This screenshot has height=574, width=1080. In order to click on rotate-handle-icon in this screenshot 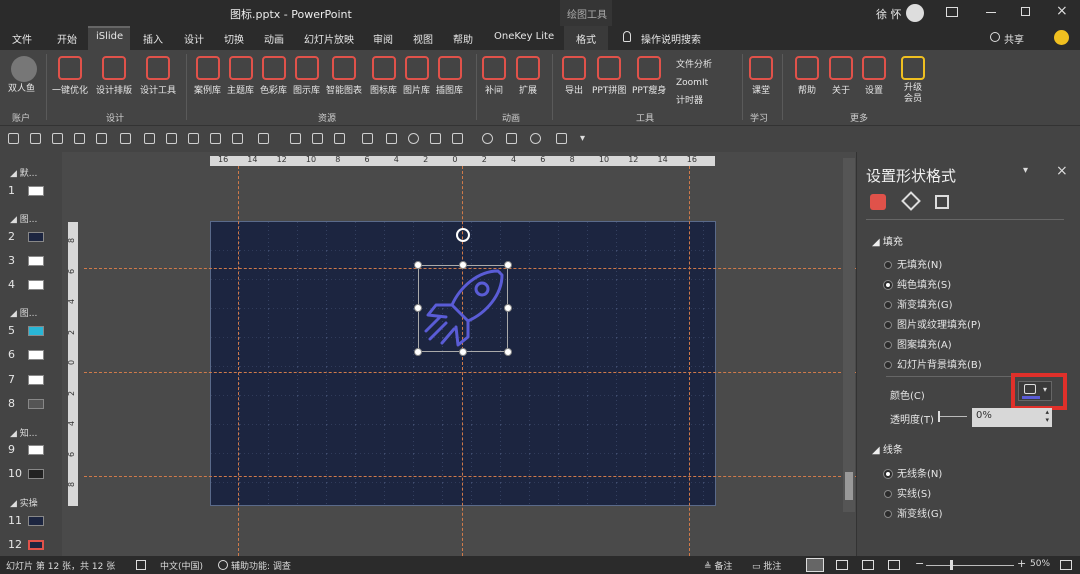, I will do `click(463, 235)`.